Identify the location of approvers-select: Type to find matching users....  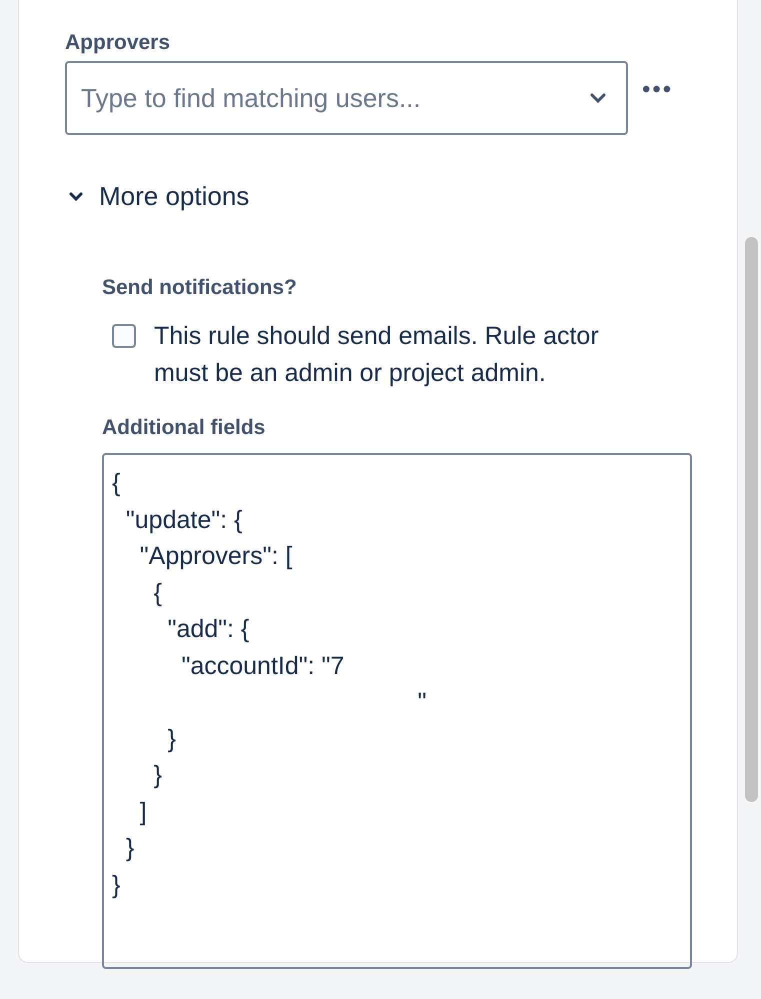
(346, 98).